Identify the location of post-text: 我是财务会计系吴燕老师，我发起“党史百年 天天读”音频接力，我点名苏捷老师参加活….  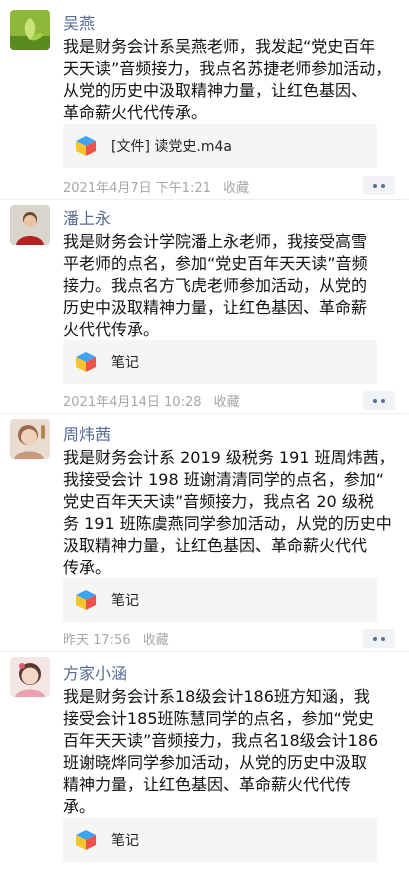
(227, 79).